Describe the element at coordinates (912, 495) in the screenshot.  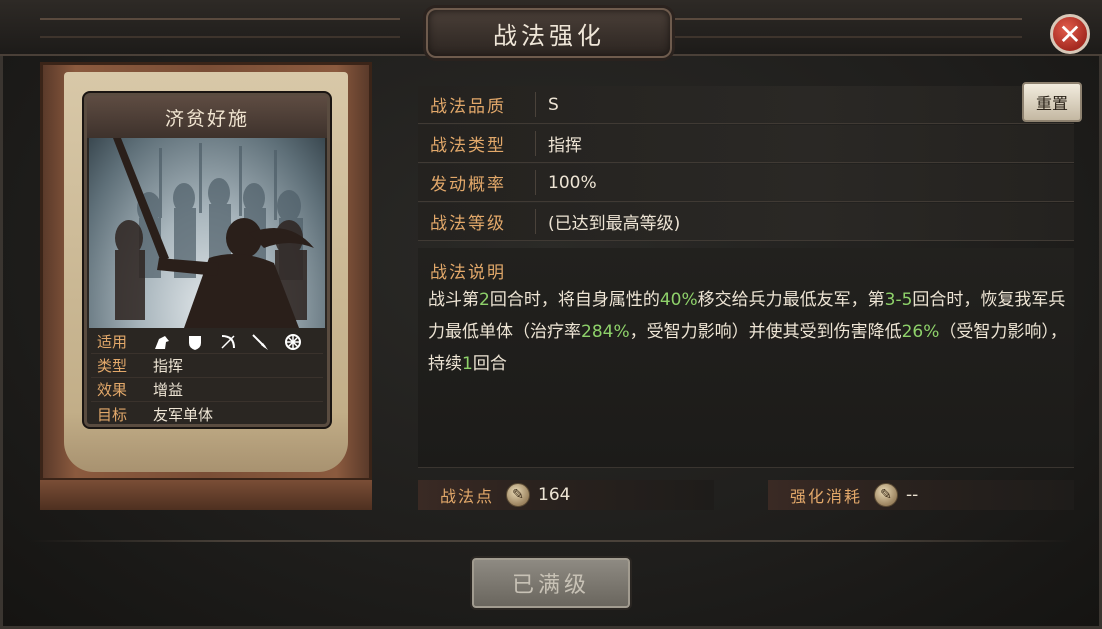
I see `upgrade-cost-value: --` at that location.